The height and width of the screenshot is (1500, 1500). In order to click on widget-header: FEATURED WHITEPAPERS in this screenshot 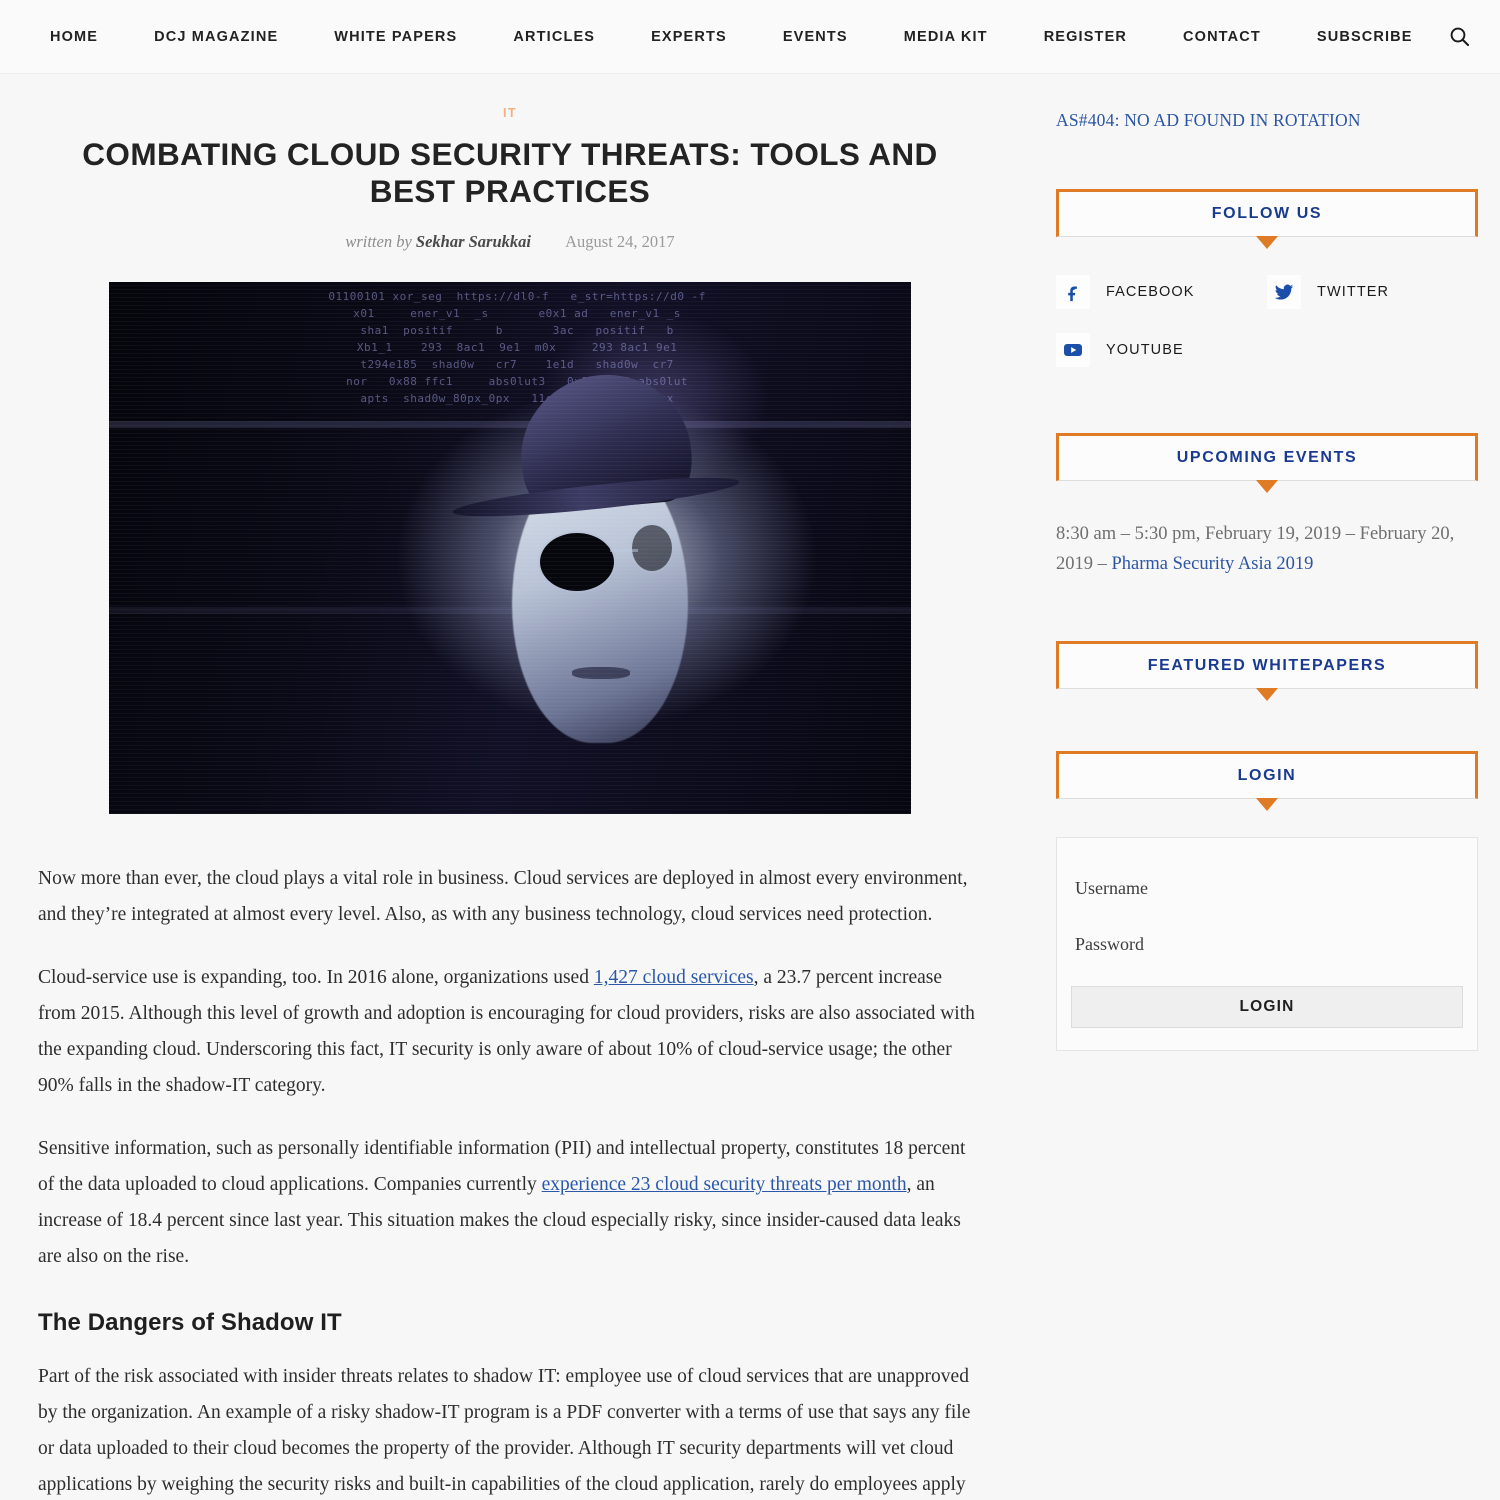, I will do `click(1267, 671)`.